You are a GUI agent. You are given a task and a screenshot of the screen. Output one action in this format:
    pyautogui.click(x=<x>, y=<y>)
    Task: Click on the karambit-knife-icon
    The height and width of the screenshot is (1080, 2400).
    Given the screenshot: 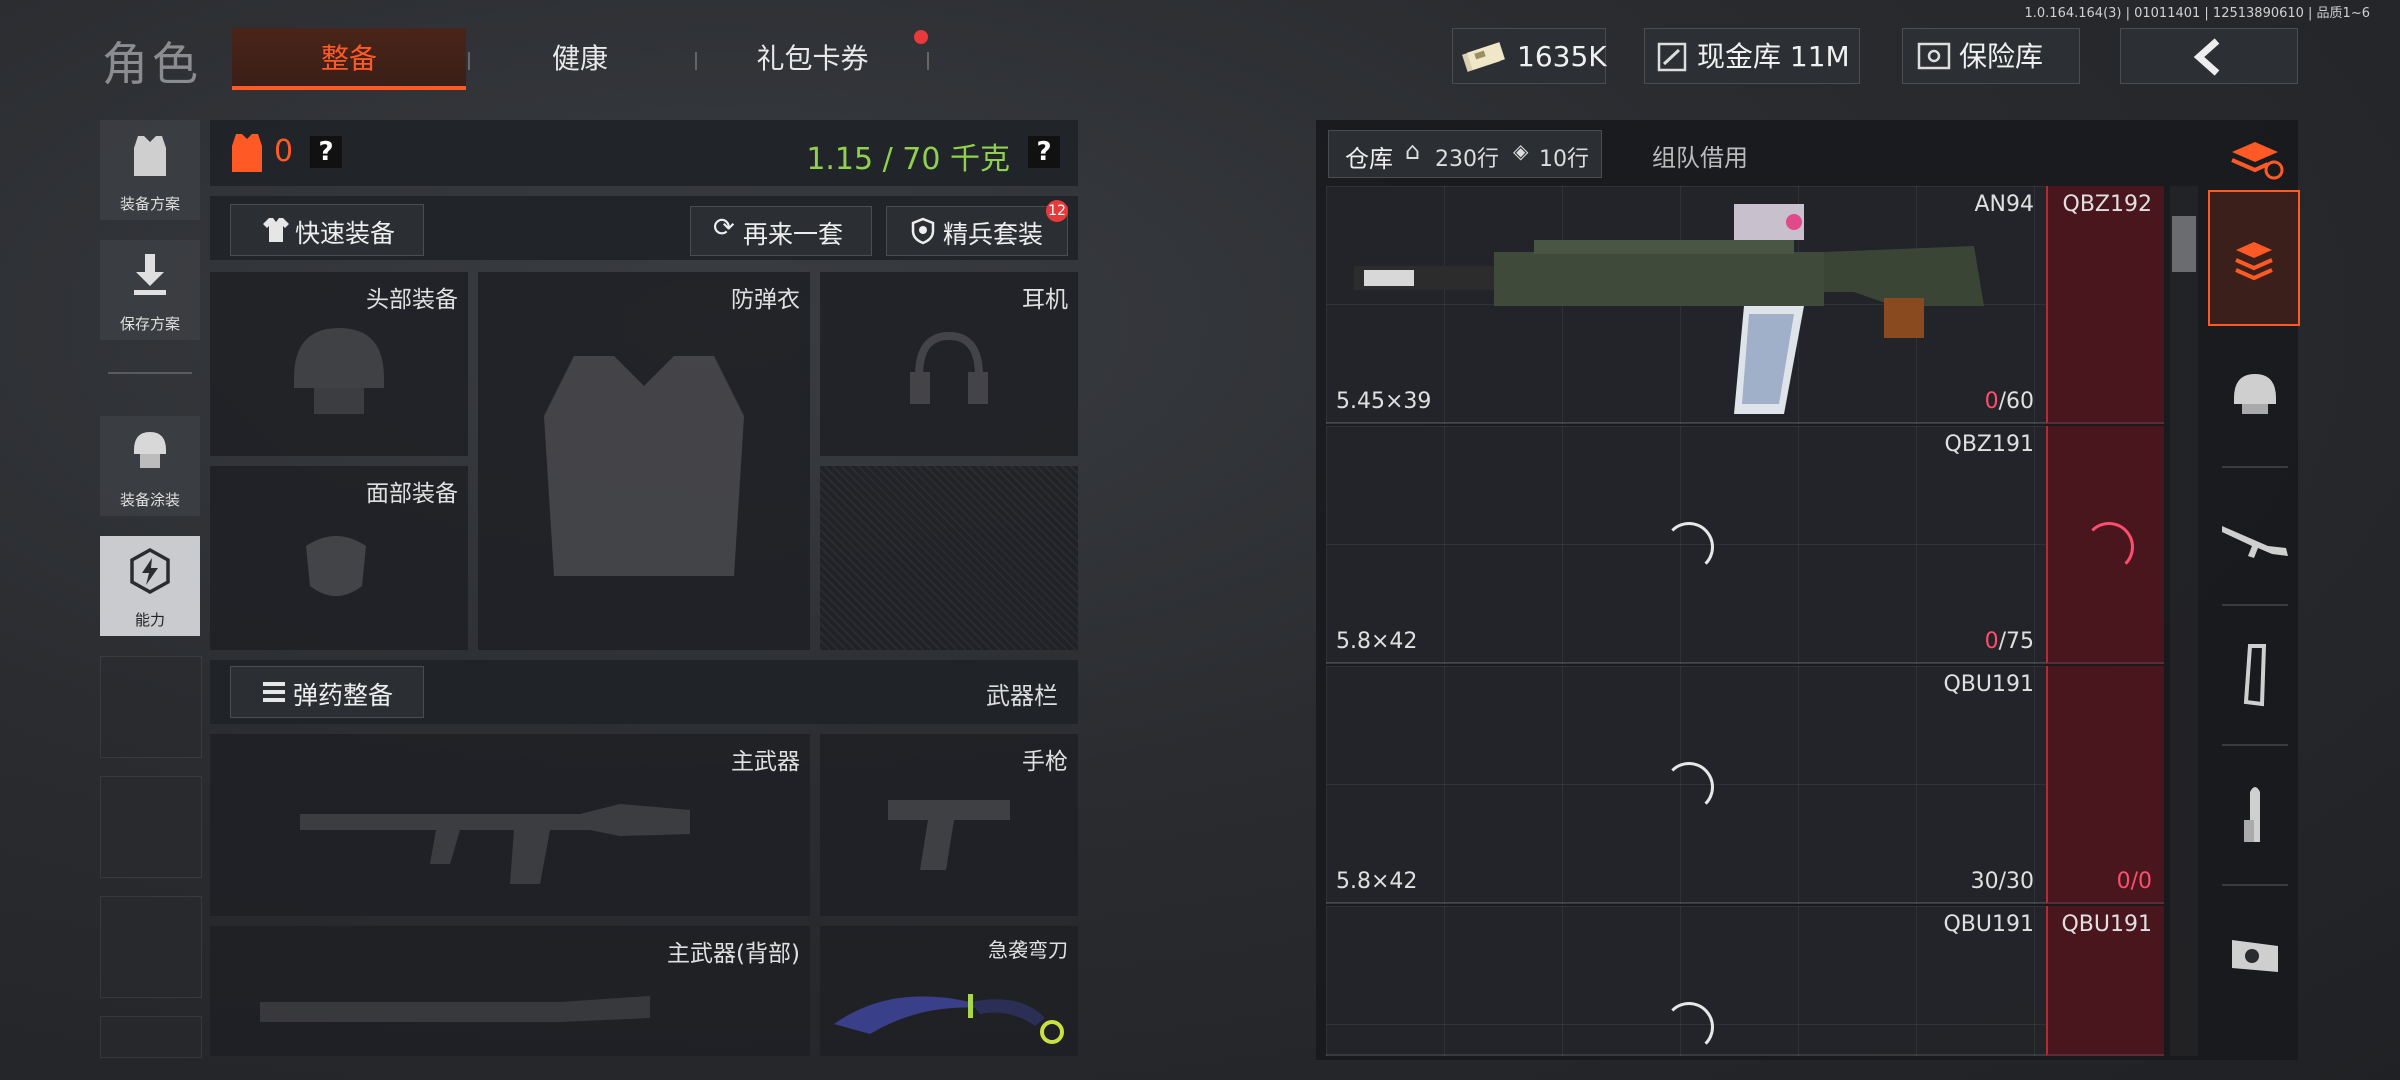 What is the action you would take?
    pyautogui.click(x=949, y=1019)
    